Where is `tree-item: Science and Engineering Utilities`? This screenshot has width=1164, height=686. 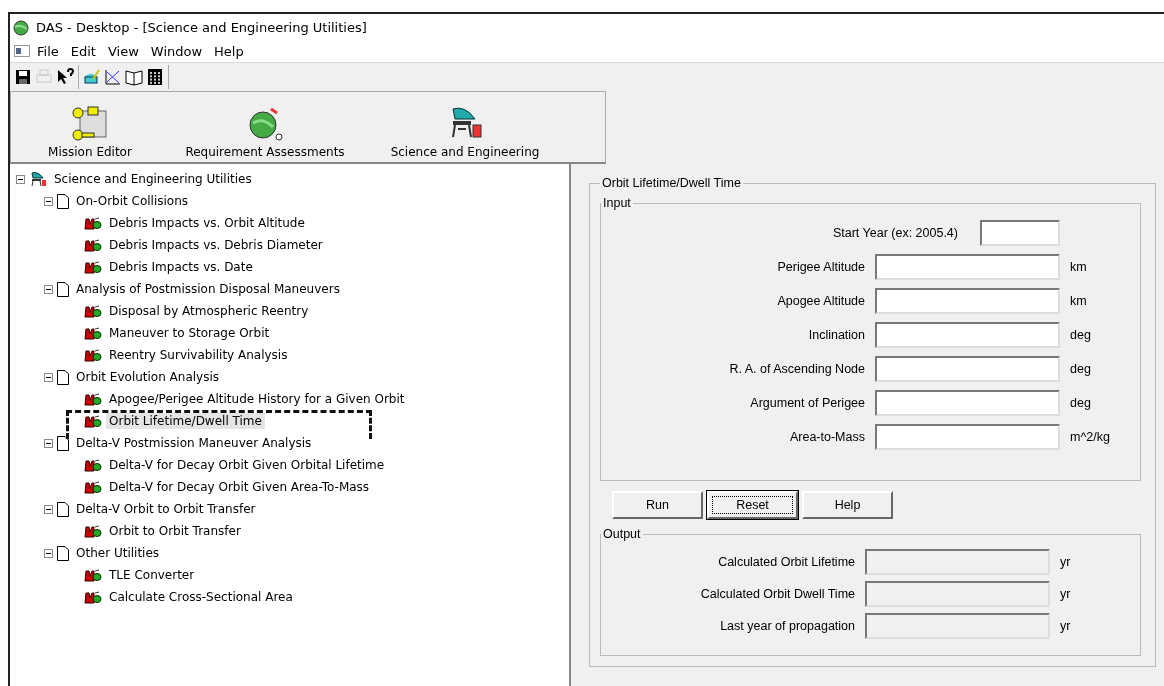 tree-item: Science and Engineering Utilities is located at coordinates (153, 179).